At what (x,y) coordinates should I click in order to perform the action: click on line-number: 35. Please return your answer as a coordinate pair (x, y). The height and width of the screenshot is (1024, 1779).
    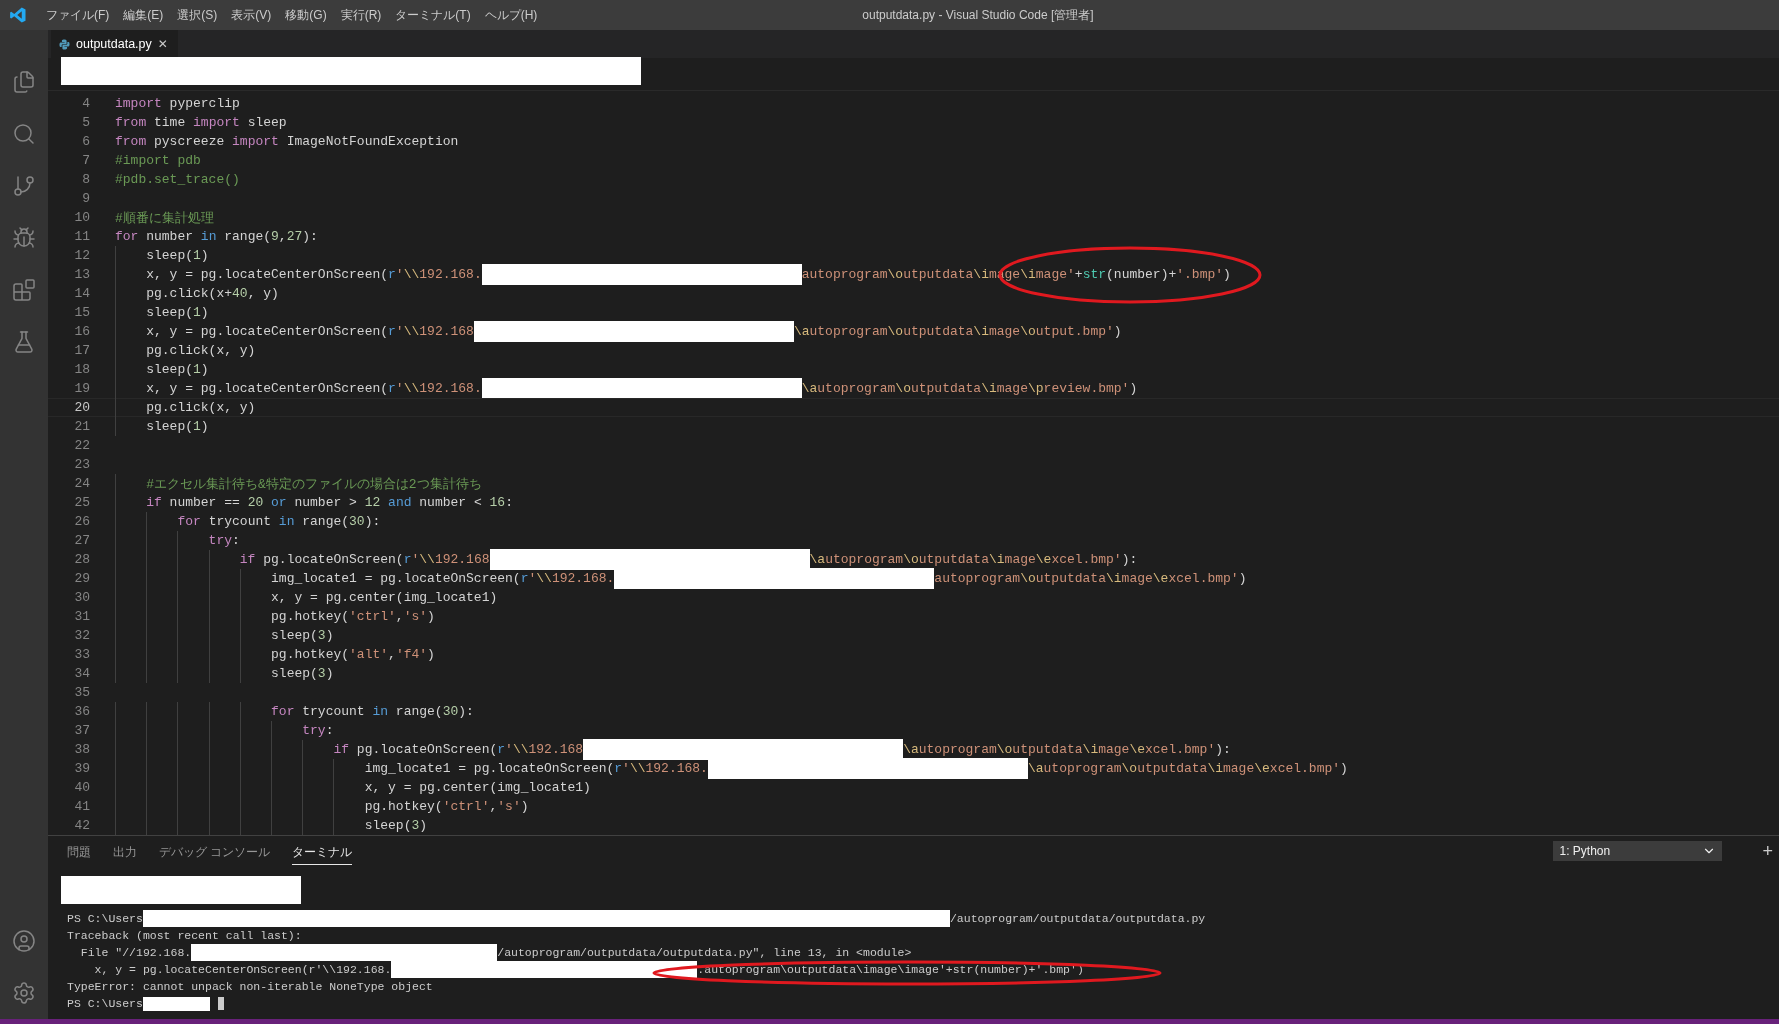
    Looking at the image, I should click on (82, 692).